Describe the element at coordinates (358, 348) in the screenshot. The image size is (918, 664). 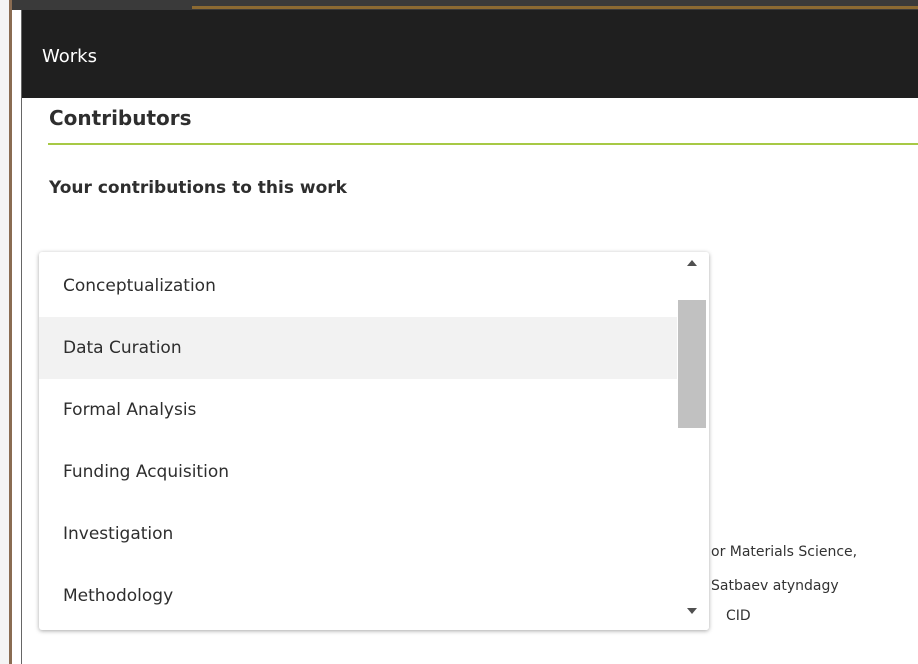
I see `role-option-data-curation: Data Curation` at that location.